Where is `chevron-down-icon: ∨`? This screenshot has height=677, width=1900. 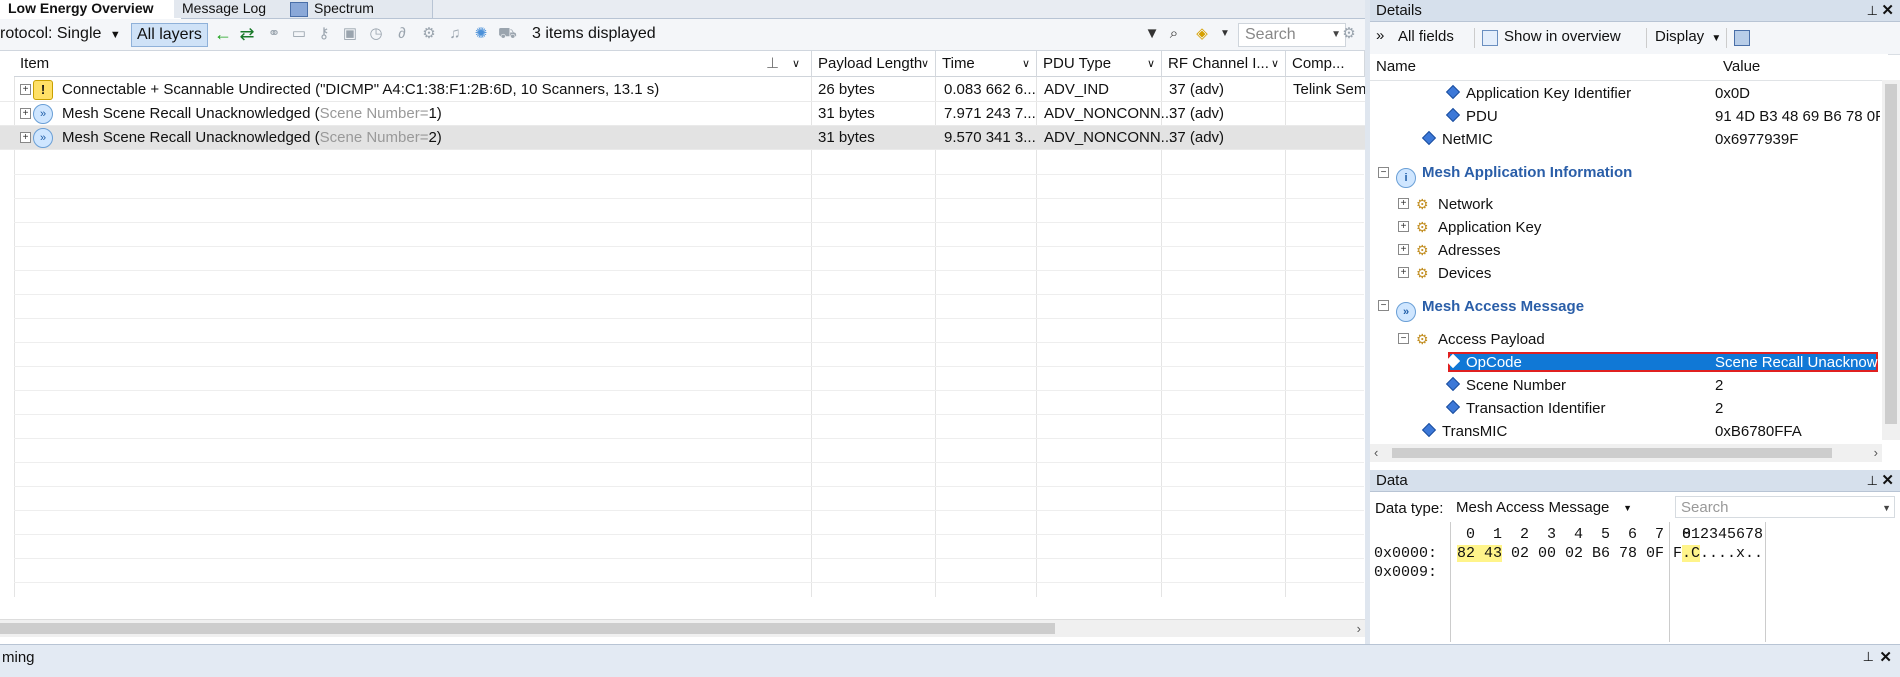
chevron-down-icon: ∨ is located at coordinates (796, 63).